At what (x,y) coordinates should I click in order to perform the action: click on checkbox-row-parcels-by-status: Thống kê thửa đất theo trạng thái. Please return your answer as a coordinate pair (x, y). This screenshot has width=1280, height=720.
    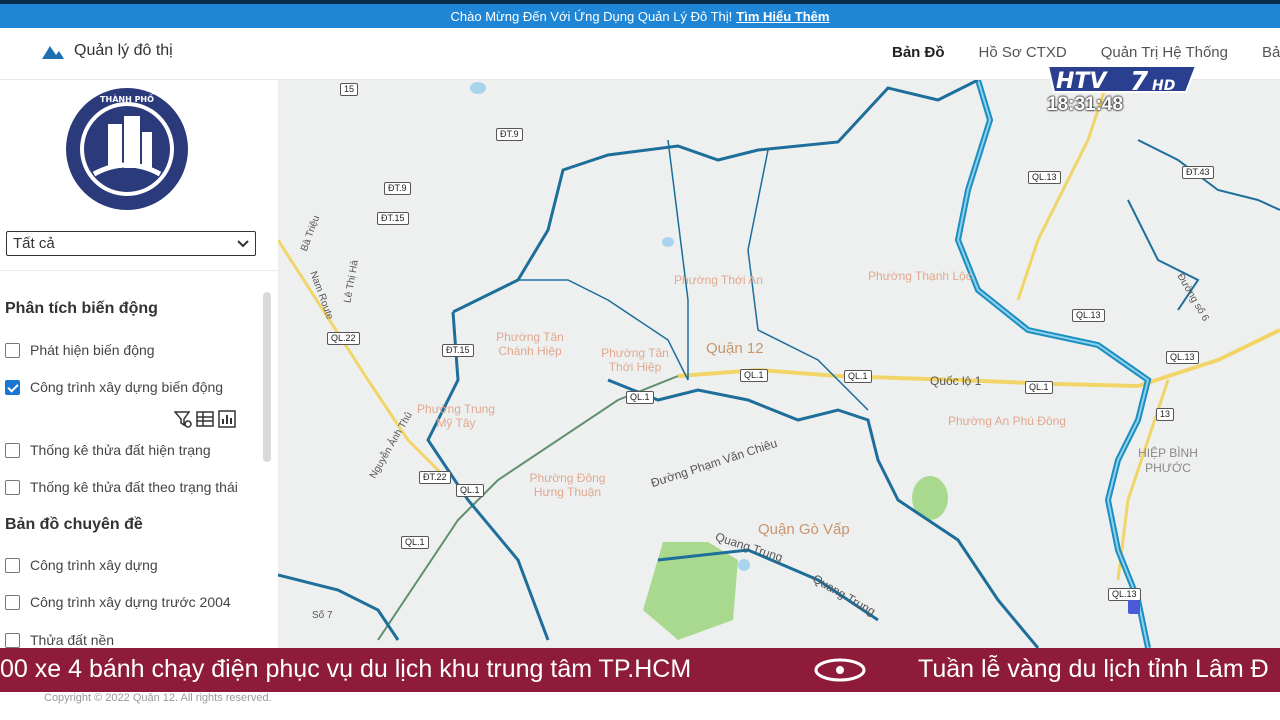
    Looking at the image, I should click on (121, 487).